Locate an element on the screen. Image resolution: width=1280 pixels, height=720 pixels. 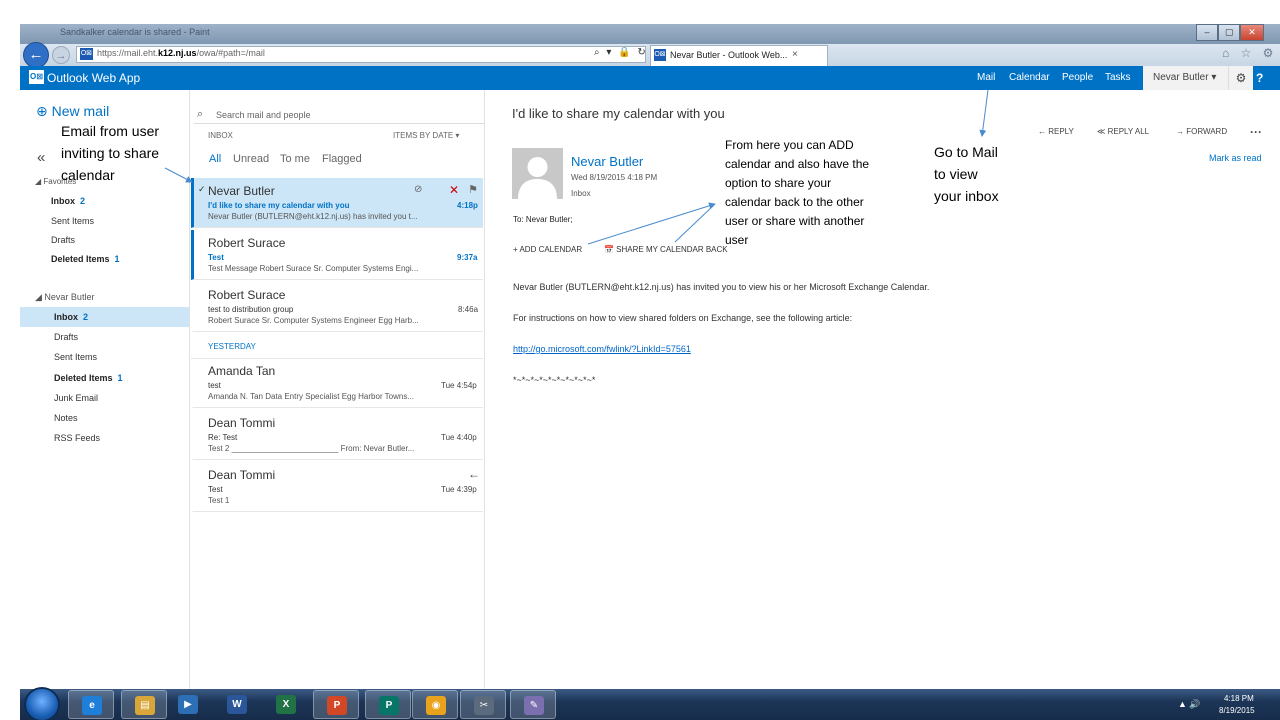
internet-explorer-icon: e is located at coordinates (92, 705).